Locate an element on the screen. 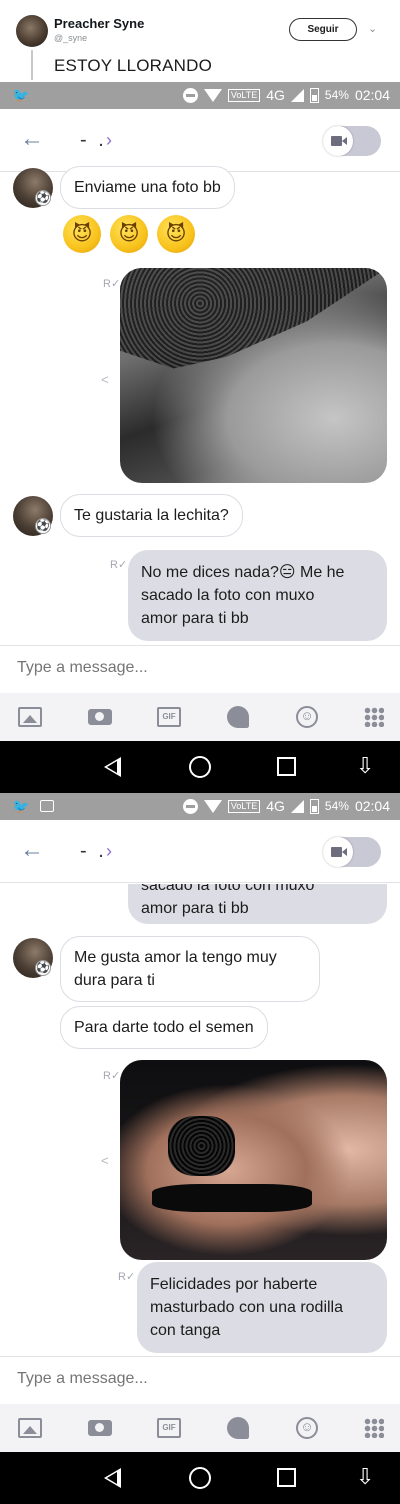 The height and width of the screenshot is (1504, 400). incoming-message: Te gustaria la lechita? is located at coordinates (151, 515).